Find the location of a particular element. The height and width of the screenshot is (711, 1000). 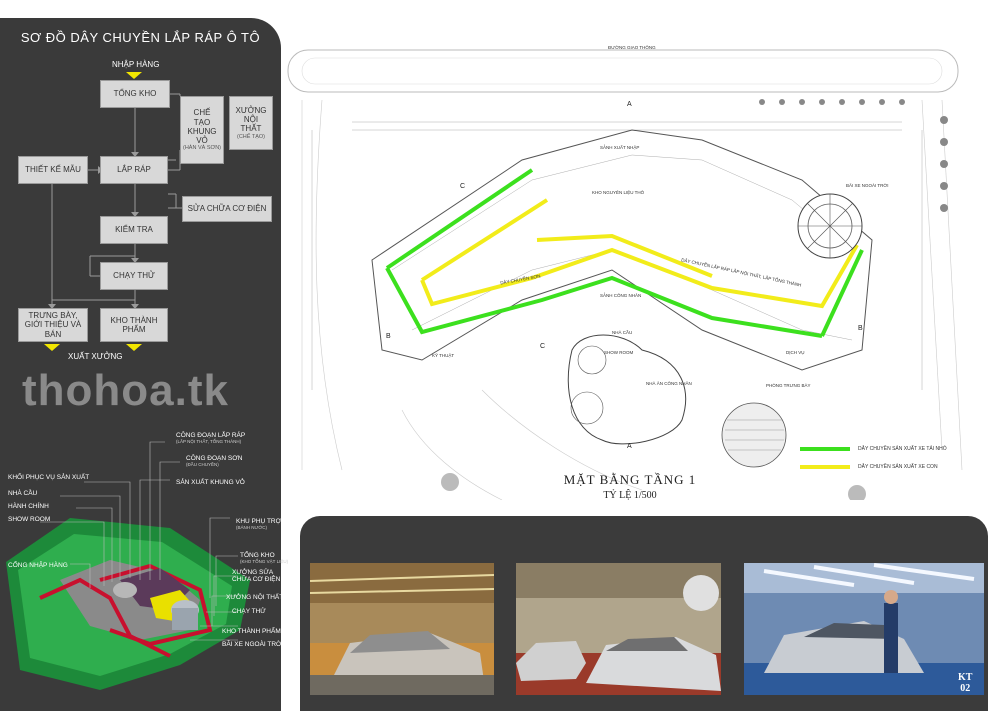

flow-thiet-ke-mau: THIẾT KẾ MẪU is located at coordinates (53, 170).